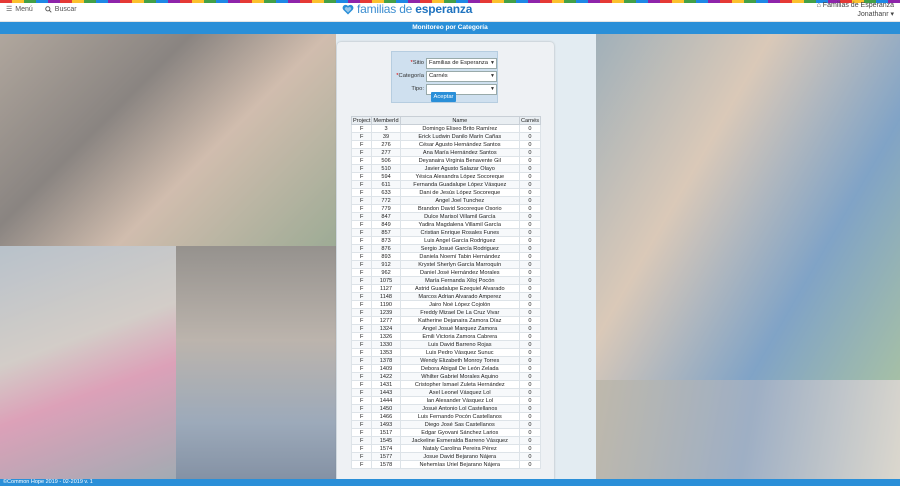  I want to click on table-row: F 1127 Astrid Guadalupe Ezequiel Alvarado 0, so click(446, 288).